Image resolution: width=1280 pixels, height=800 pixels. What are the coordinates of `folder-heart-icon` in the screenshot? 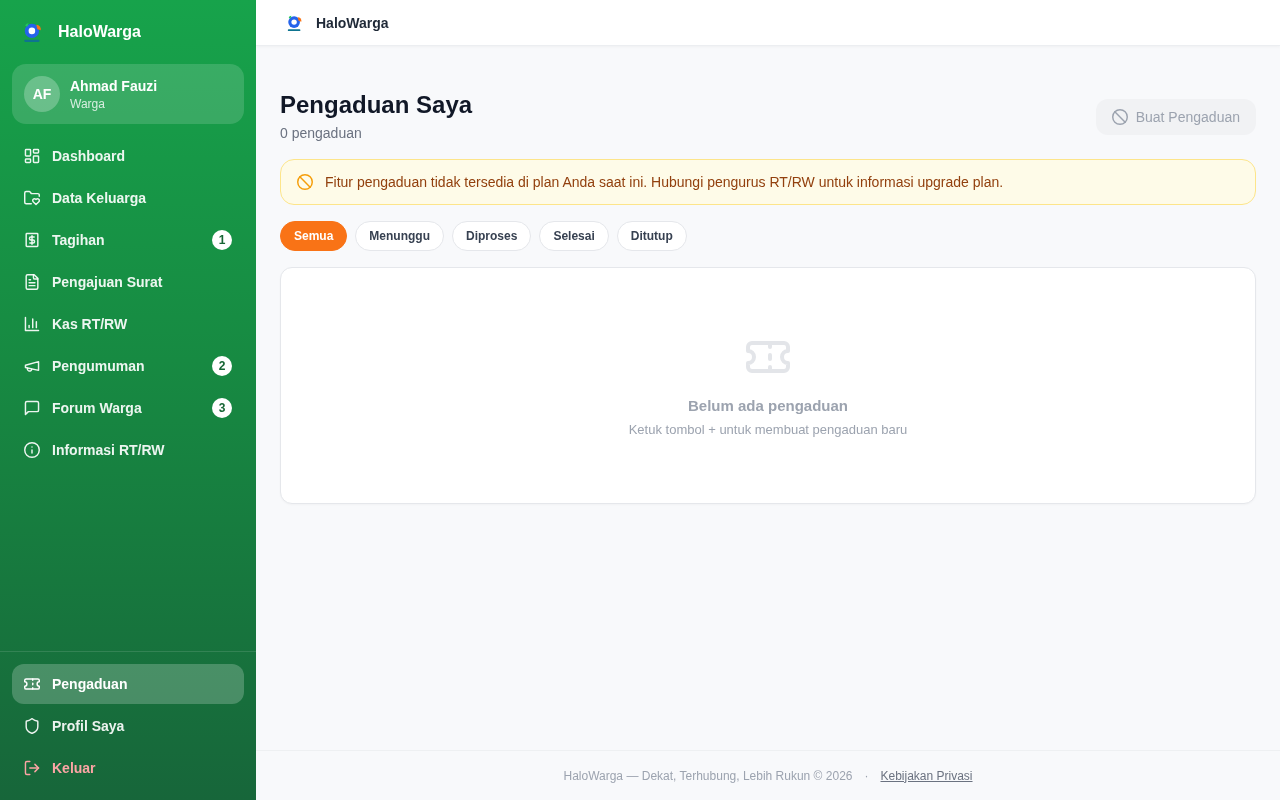 It's located at (32, 198).